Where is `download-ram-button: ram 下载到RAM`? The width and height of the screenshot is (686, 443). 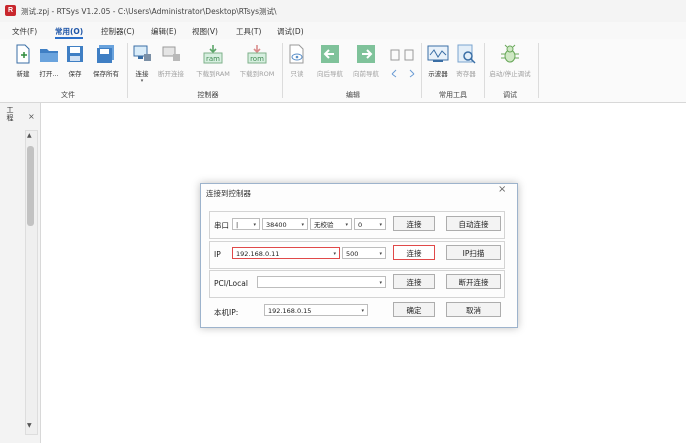
download-ram-button: ram 下载到RAM is located at coordinates (213, 61).